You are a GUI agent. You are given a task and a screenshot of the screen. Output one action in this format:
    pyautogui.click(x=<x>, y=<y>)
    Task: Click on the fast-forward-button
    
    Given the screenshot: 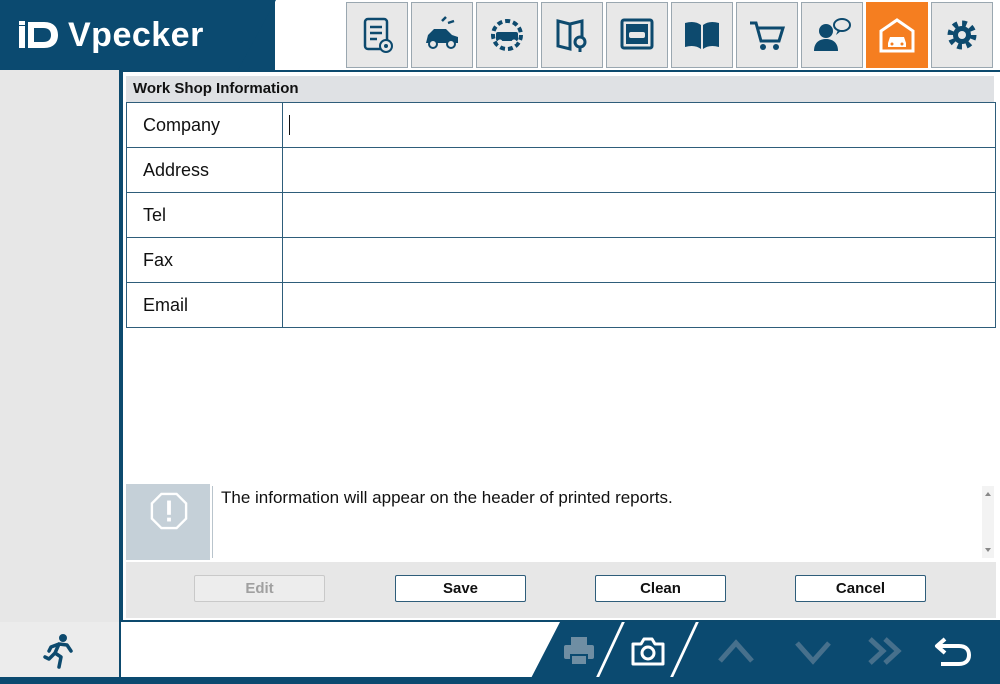 What is the action you would take?
    pyautogui.click(x=885, y=651)
    